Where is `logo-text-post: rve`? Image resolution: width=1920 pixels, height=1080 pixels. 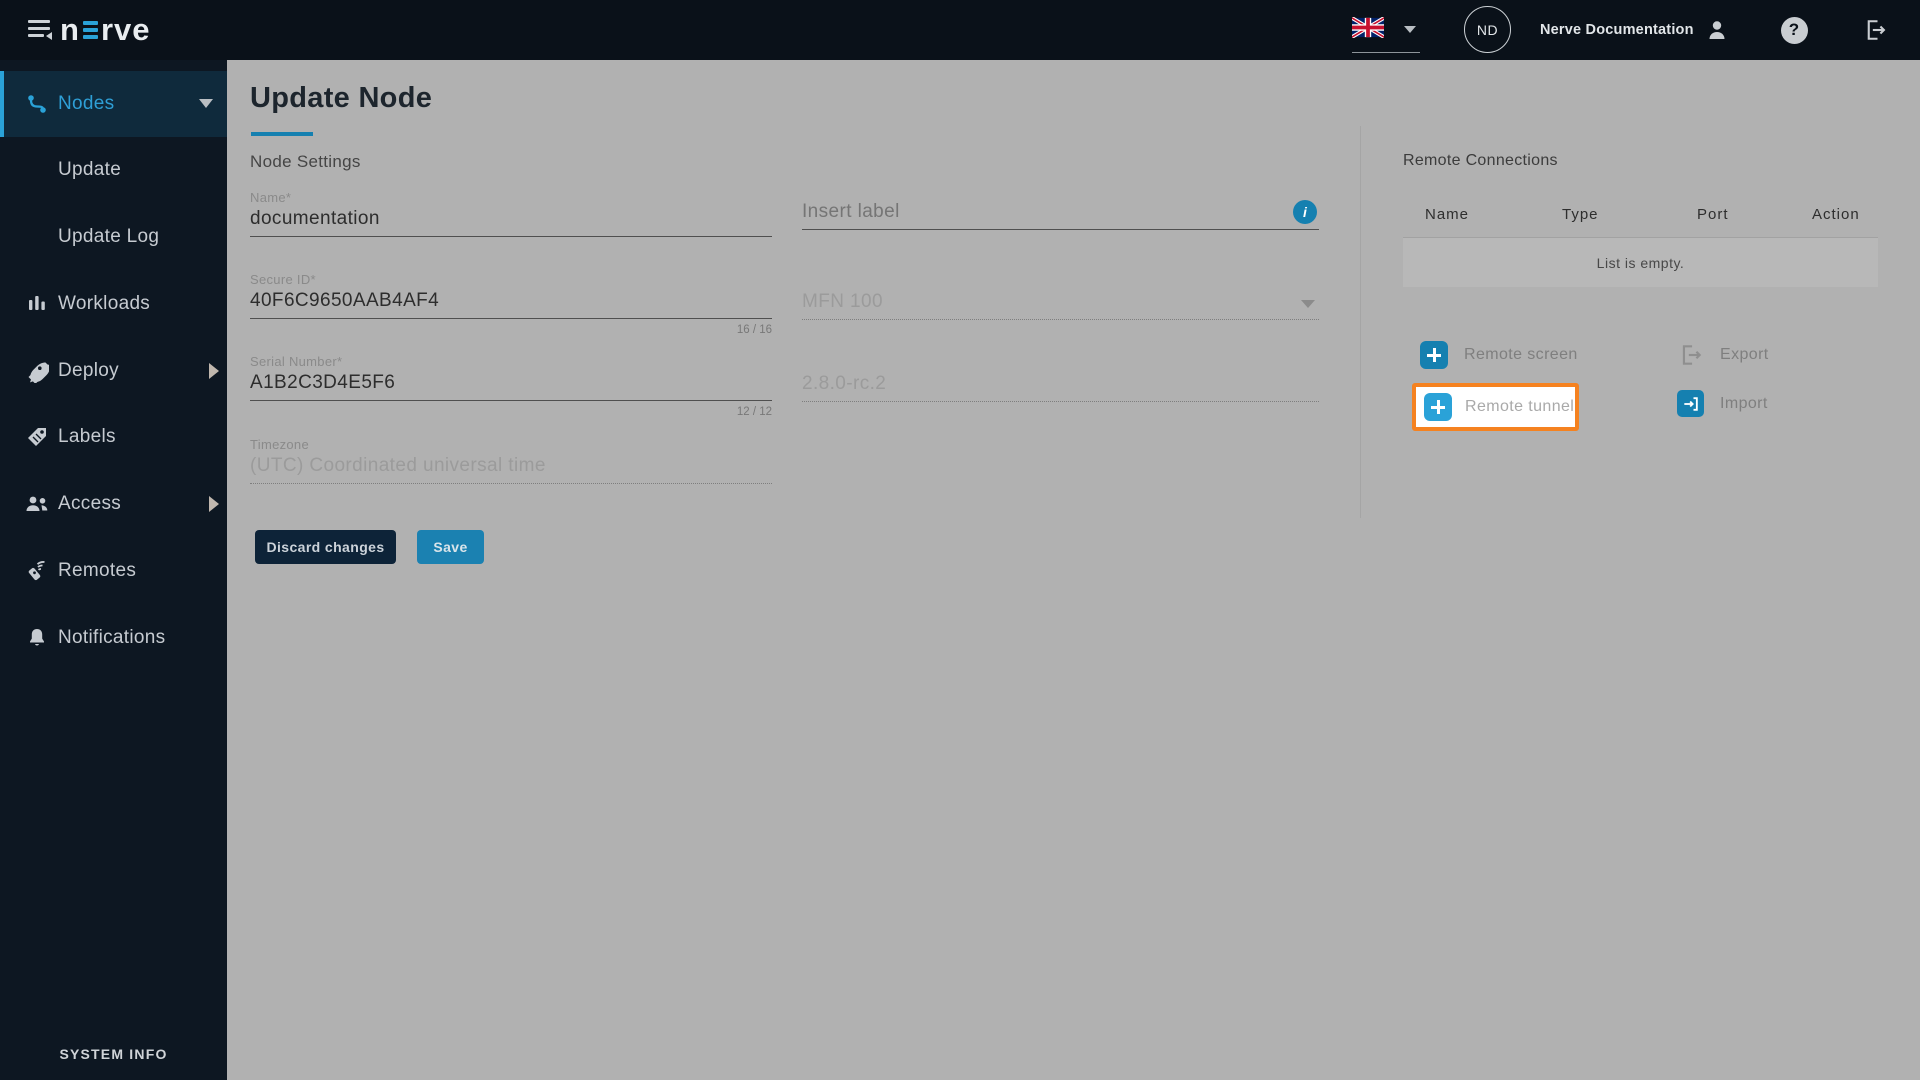 logo-text-post: rve is located at coordinates (125, 29).